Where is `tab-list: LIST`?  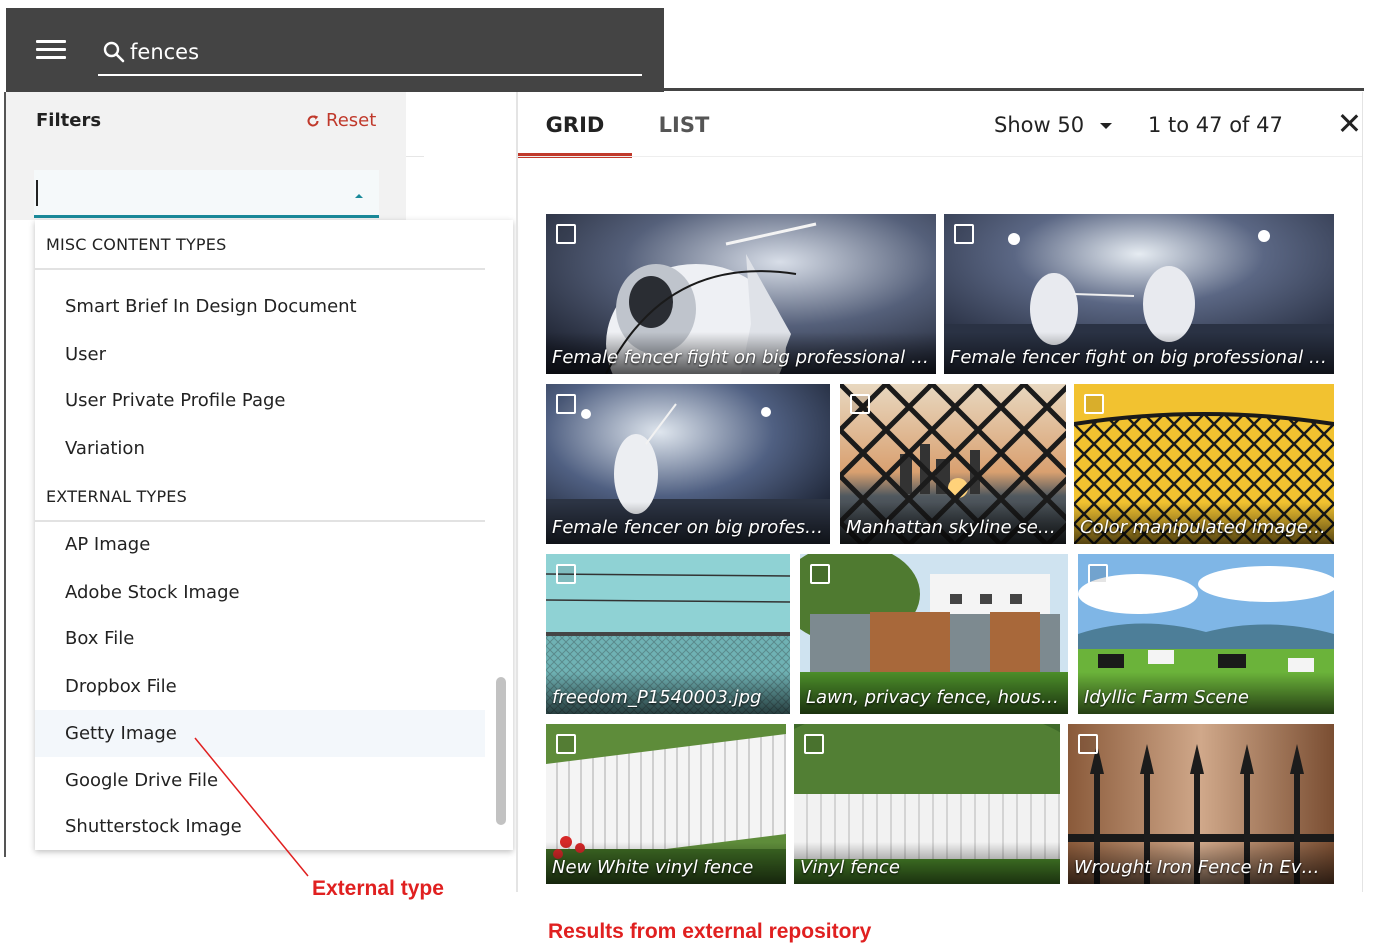 tab-list: LIST is located at coordinates (684, 125).